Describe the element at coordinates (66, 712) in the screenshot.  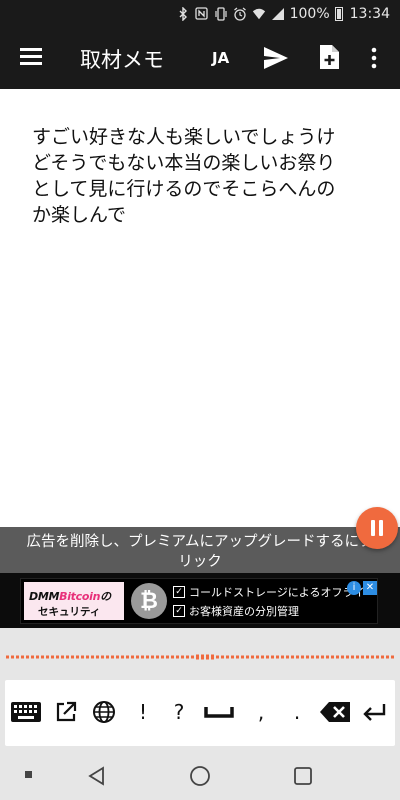
I see `open-external-icon` at that location.